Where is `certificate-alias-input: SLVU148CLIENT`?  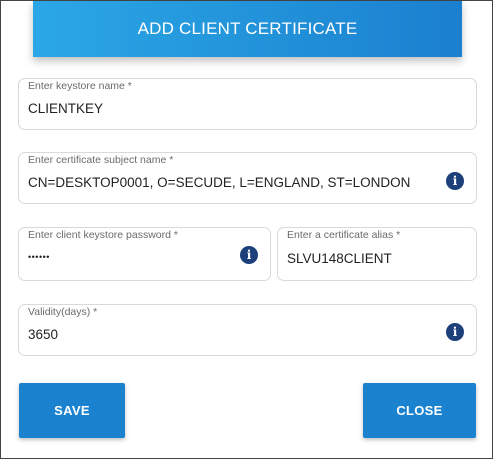 certificate-alias-input: SLVU148CLIENT is located at coordinates (339, 258).